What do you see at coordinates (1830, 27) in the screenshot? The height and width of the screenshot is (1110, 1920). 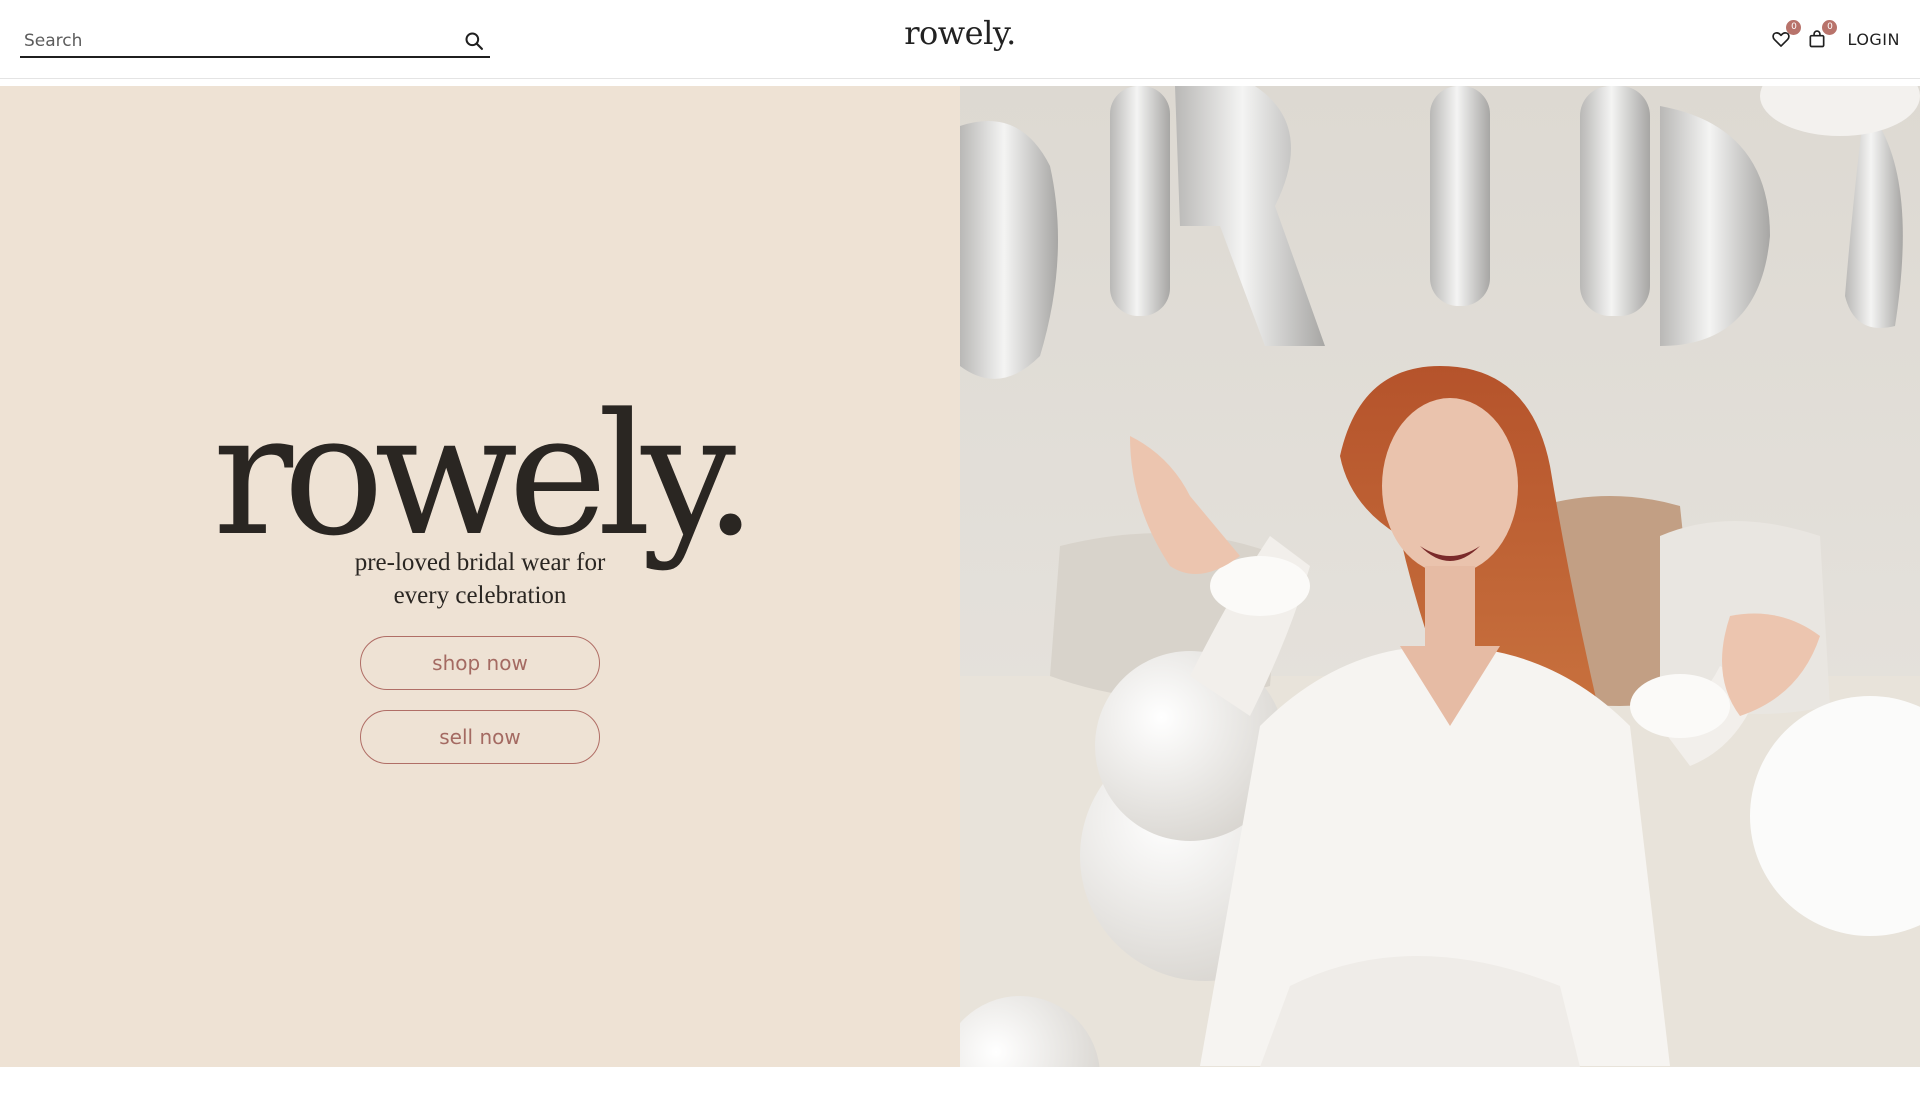 I see `cart-count-badge: 0` at bounding box center [1830, 27].